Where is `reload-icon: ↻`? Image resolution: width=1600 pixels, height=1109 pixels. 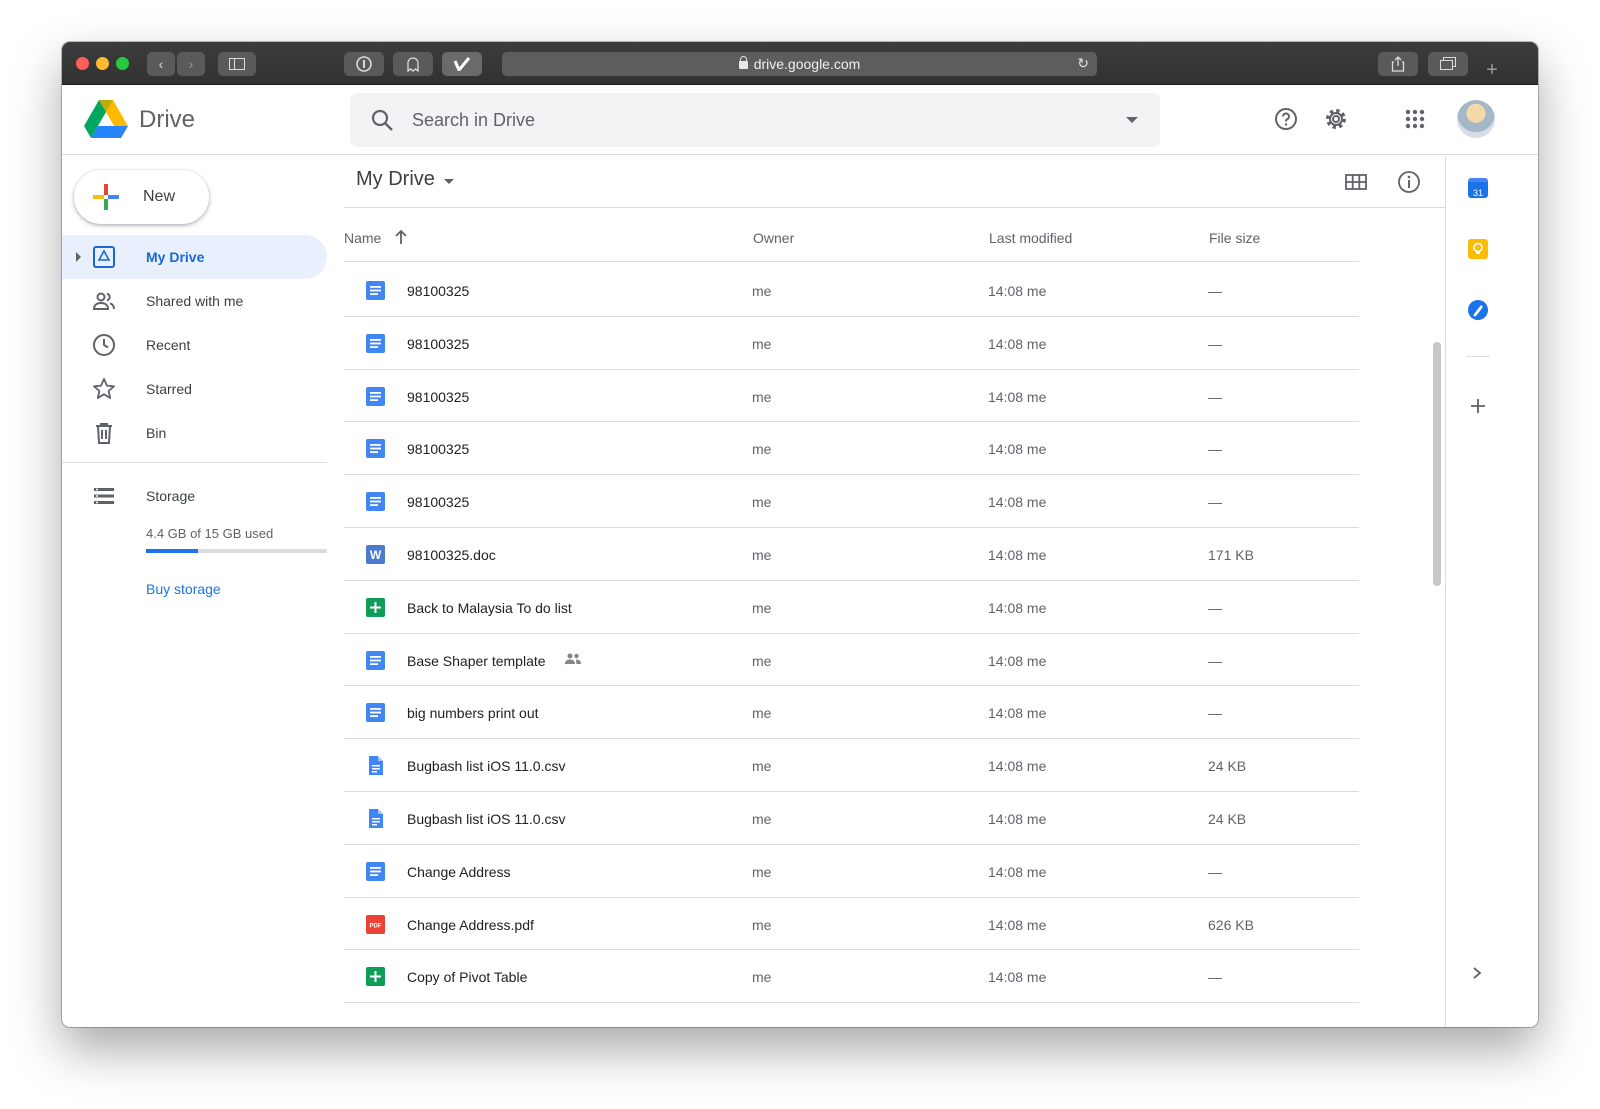 reload-icon: ↻ is located at coordinates (1083, 63).